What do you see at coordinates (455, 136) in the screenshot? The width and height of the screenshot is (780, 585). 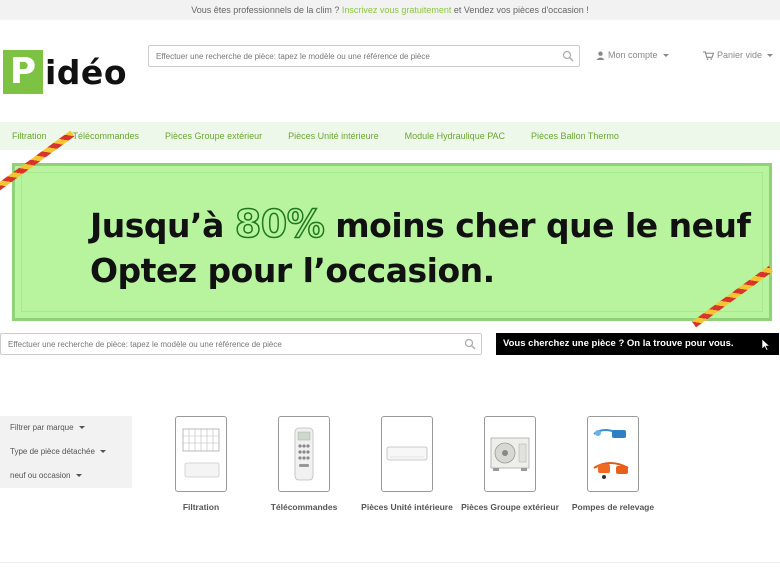 I see `nav-item-module-hydraulique: Module Hydraulique PAC` at bounding box center [455, 136].